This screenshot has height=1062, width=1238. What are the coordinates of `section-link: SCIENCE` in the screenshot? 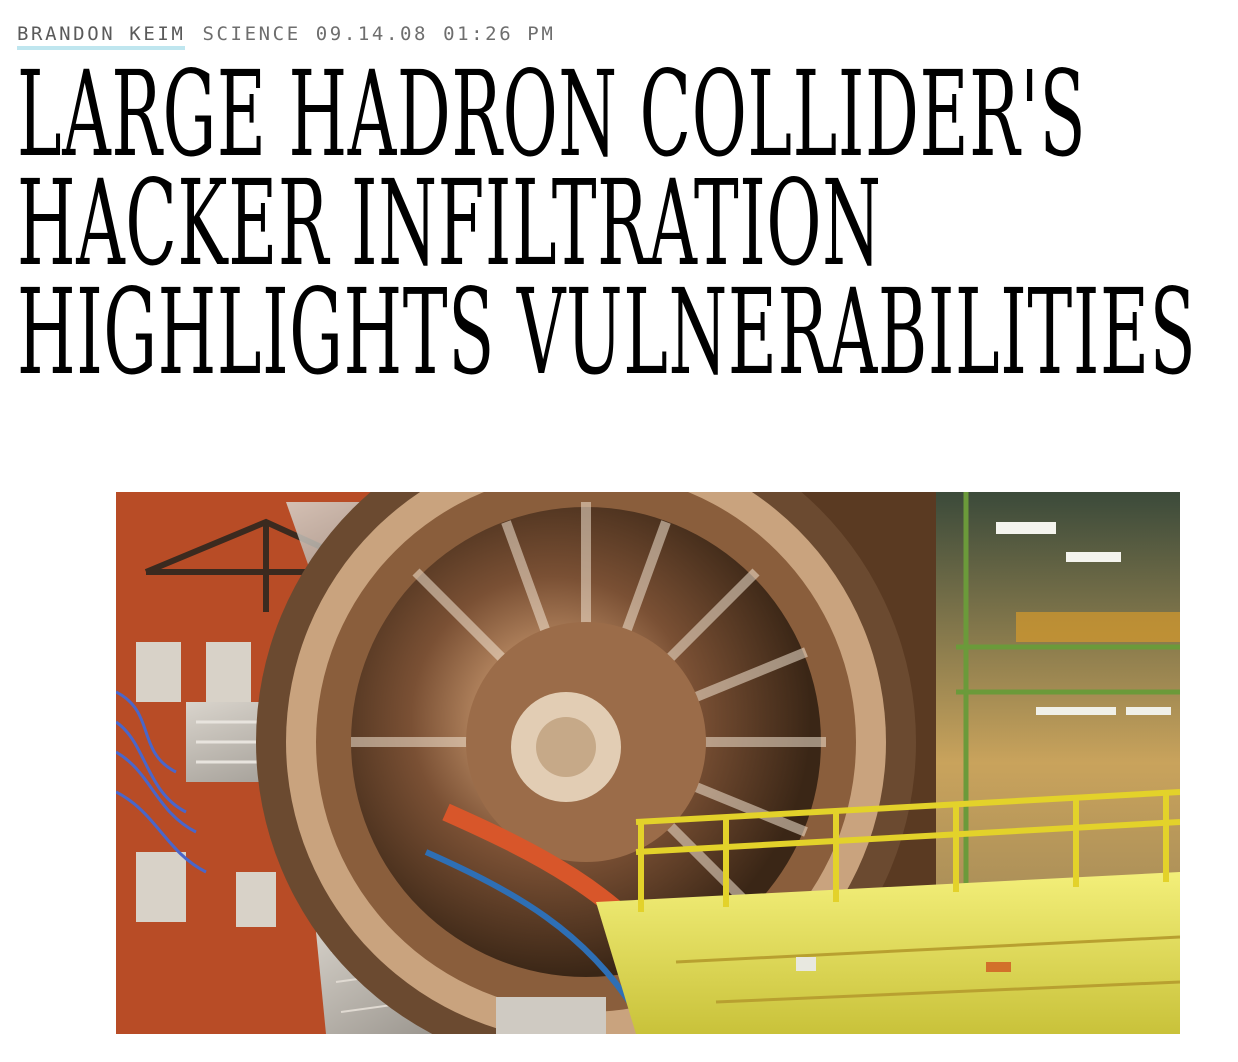 It's located at (251, 34).